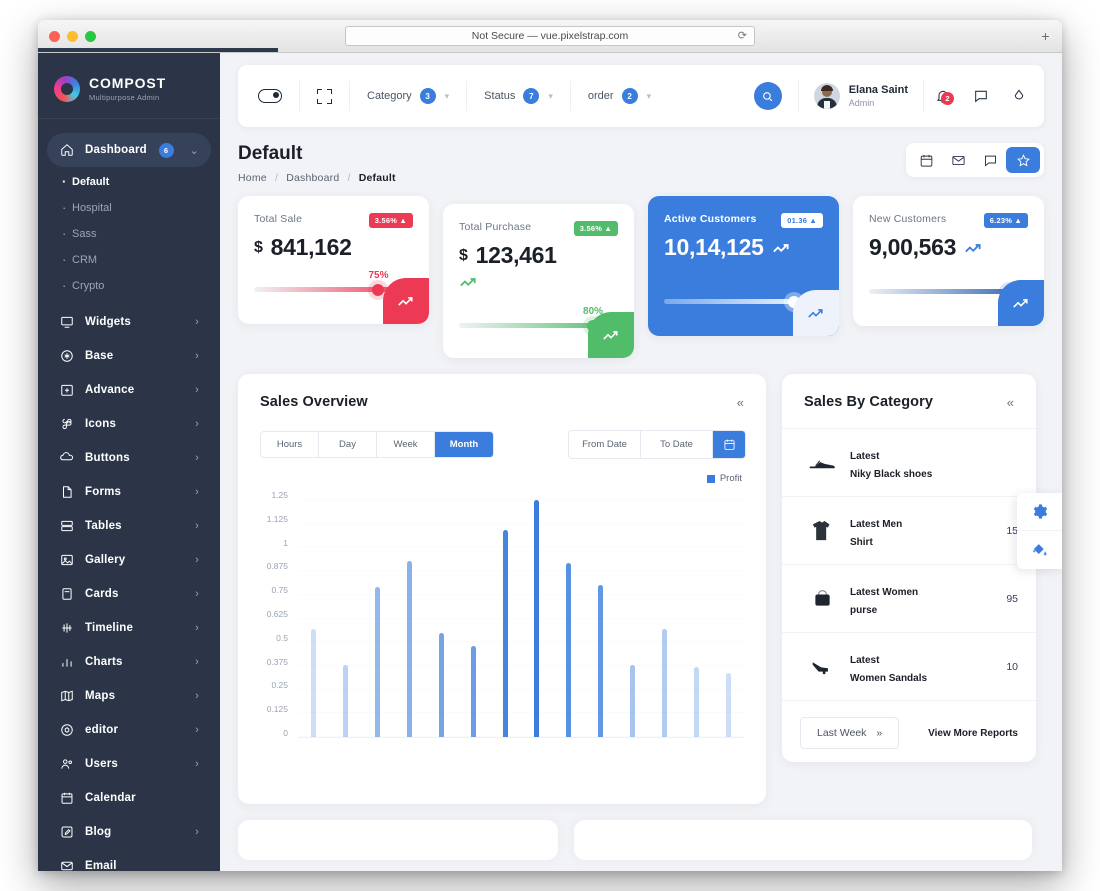 Image resolution: width=1100 pixels, height=891 pixels. What do you see at coordinates (743, 266) in the screenshot?
I see `stat-card-active-customers: Active Customers 01.36 ▲ 10,14,125` at bounding box center [743, 266].